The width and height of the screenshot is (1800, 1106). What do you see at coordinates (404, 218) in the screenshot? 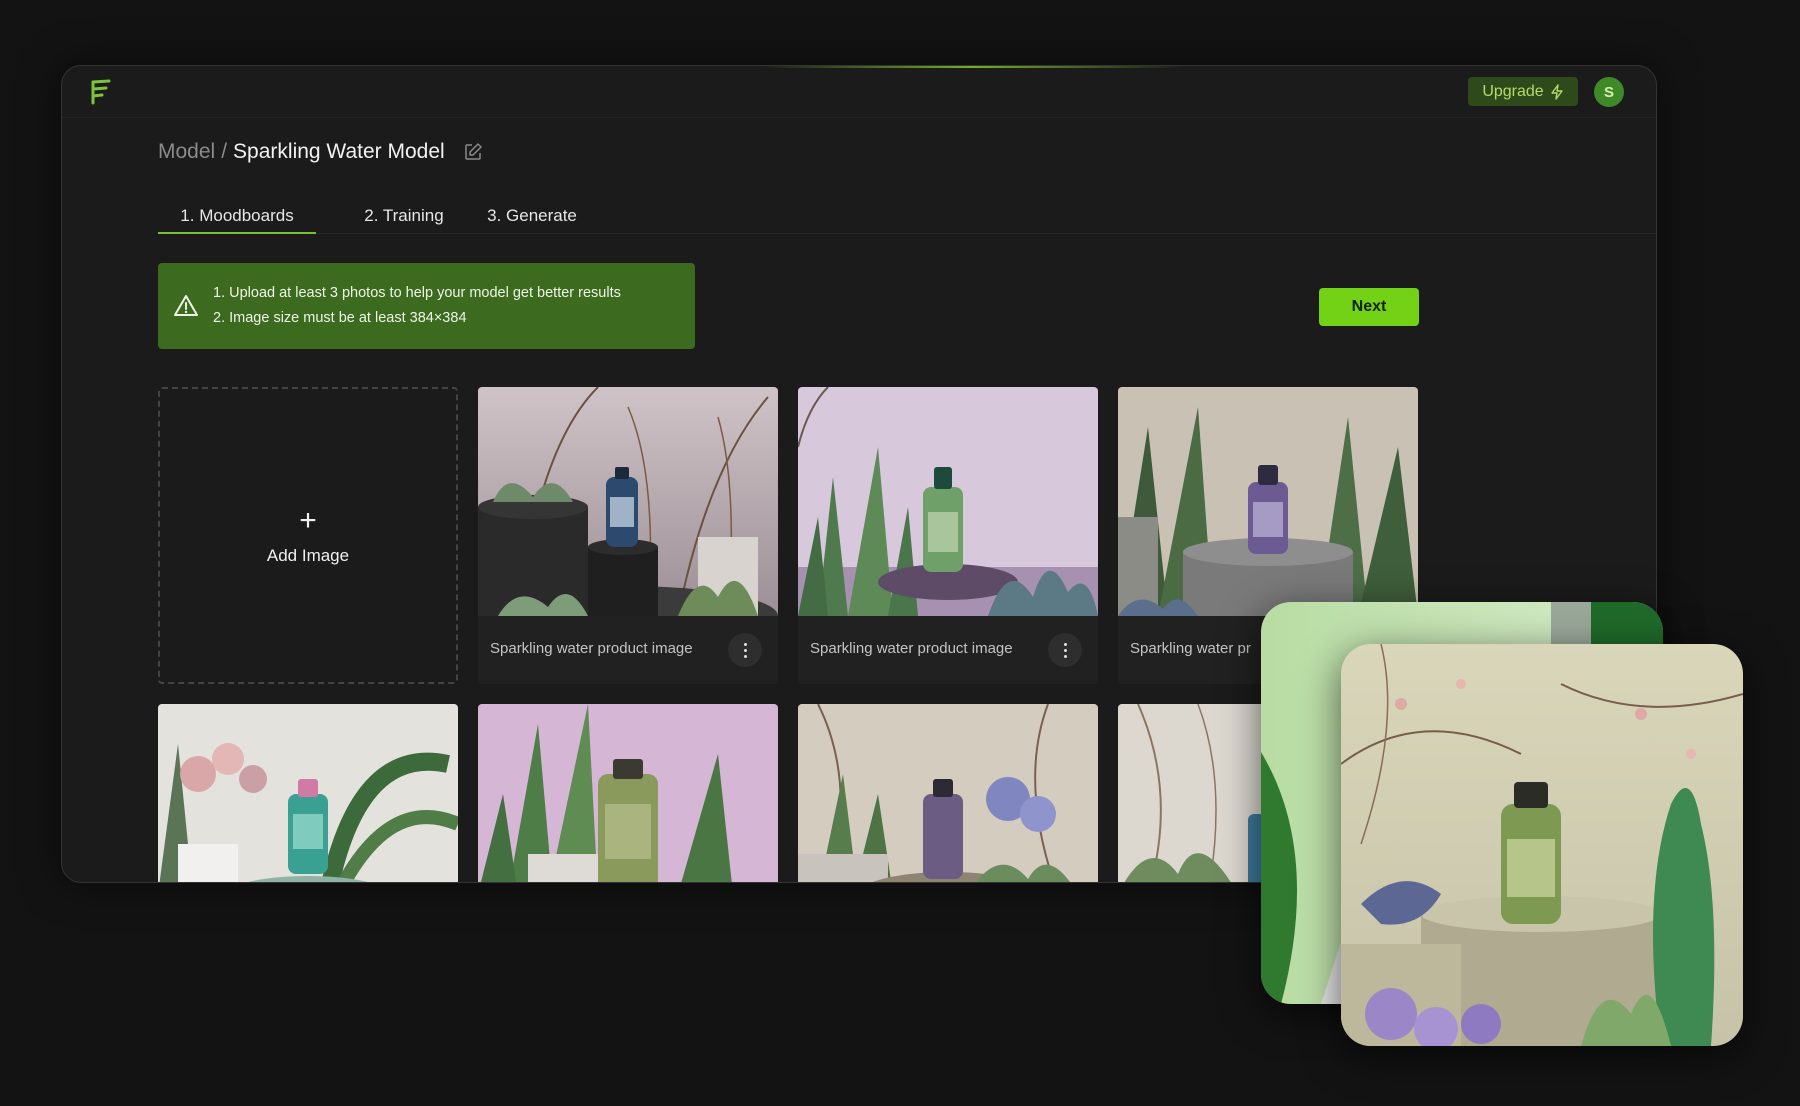
I see `tab-training: 2. Training` at bounding box center [404, 218].